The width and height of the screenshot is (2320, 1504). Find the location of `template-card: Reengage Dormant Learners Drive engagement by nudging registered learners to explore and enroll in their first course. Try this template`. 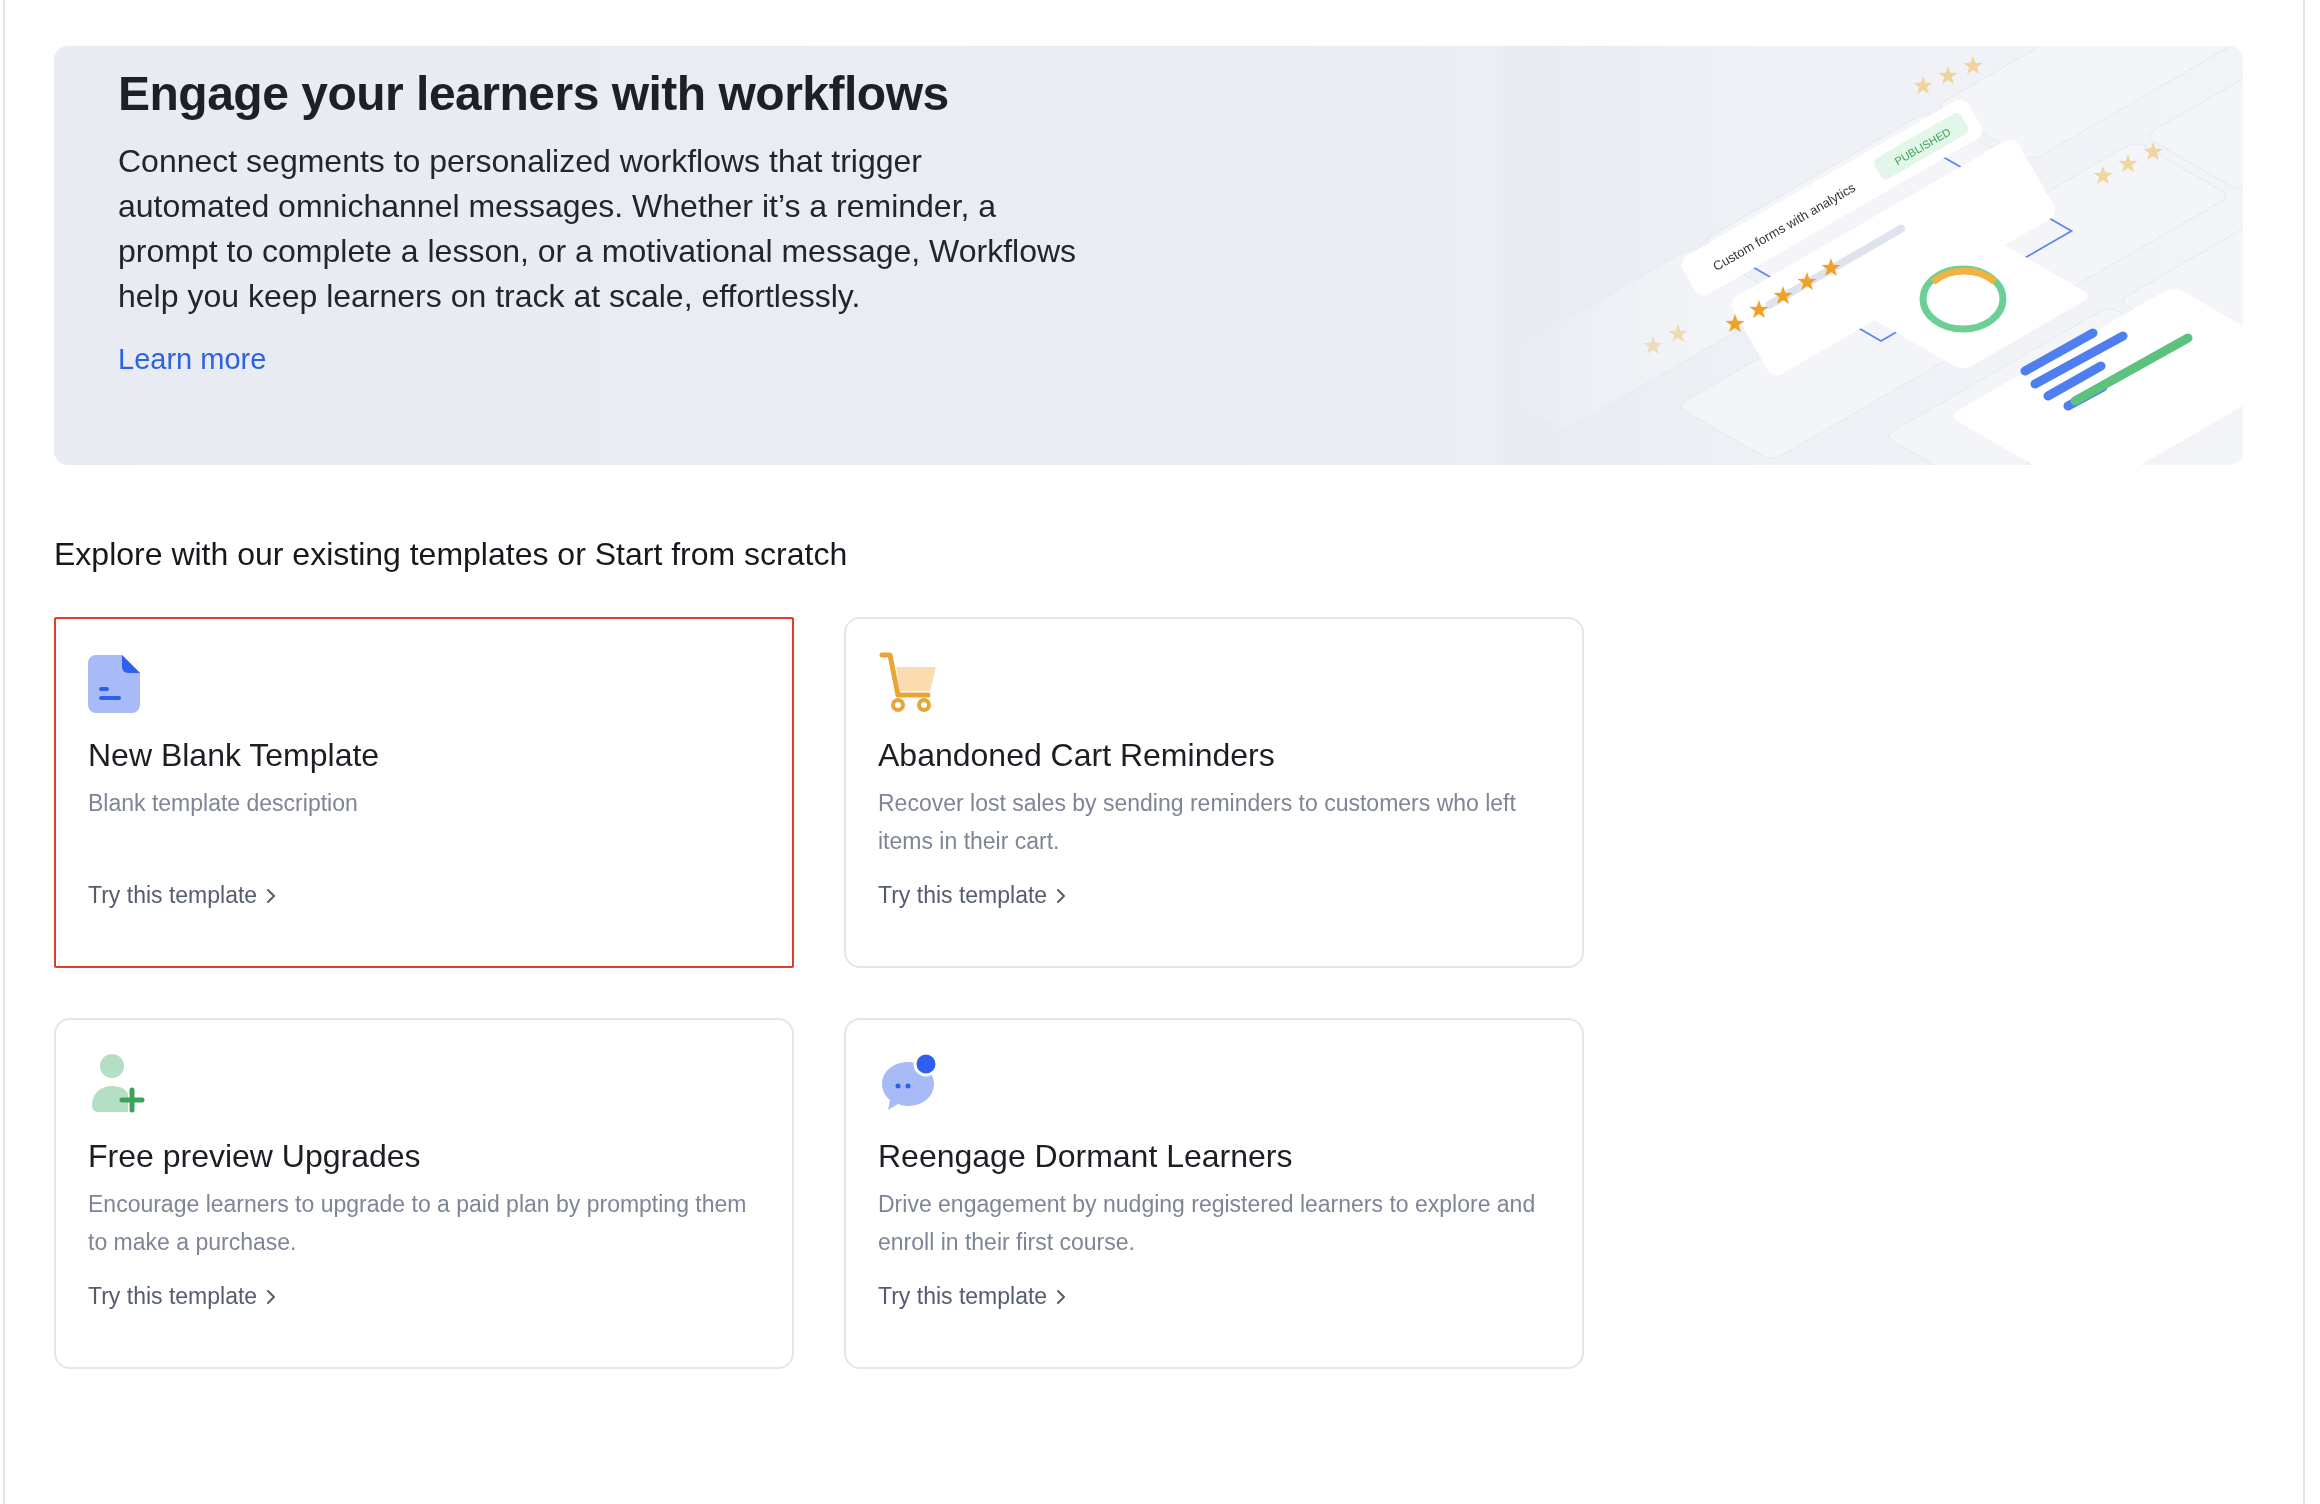

template-card: Reengage Dormant Learners Drive engagement by nudging registered learners to explore and enroll in their first course. Try this template is located at coordinates (1214, 1193).